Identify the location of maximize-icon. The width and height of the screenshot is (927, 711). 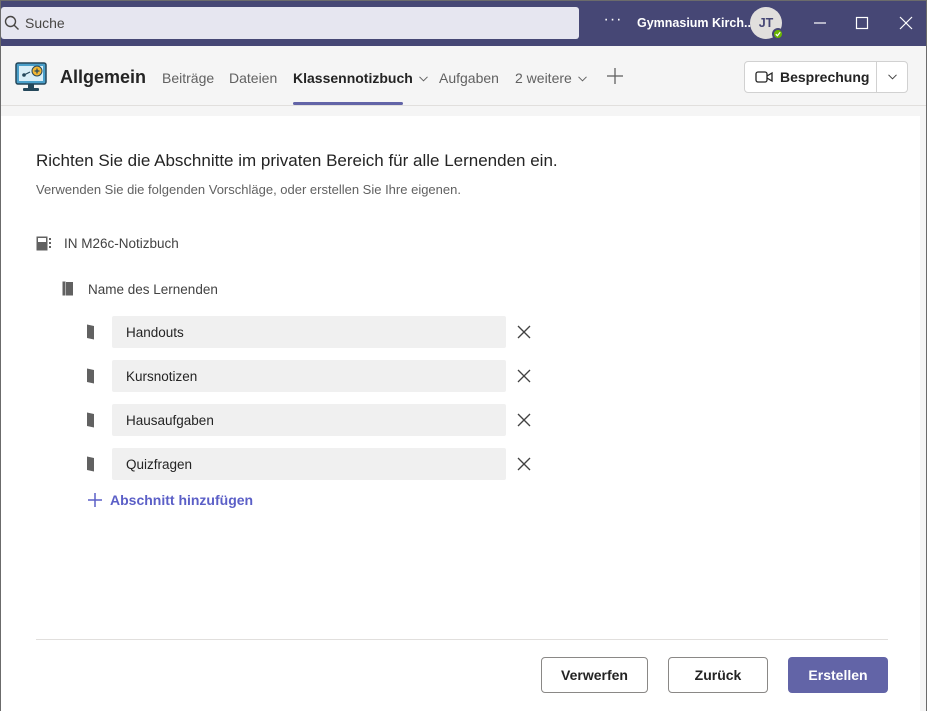
(862, 23).